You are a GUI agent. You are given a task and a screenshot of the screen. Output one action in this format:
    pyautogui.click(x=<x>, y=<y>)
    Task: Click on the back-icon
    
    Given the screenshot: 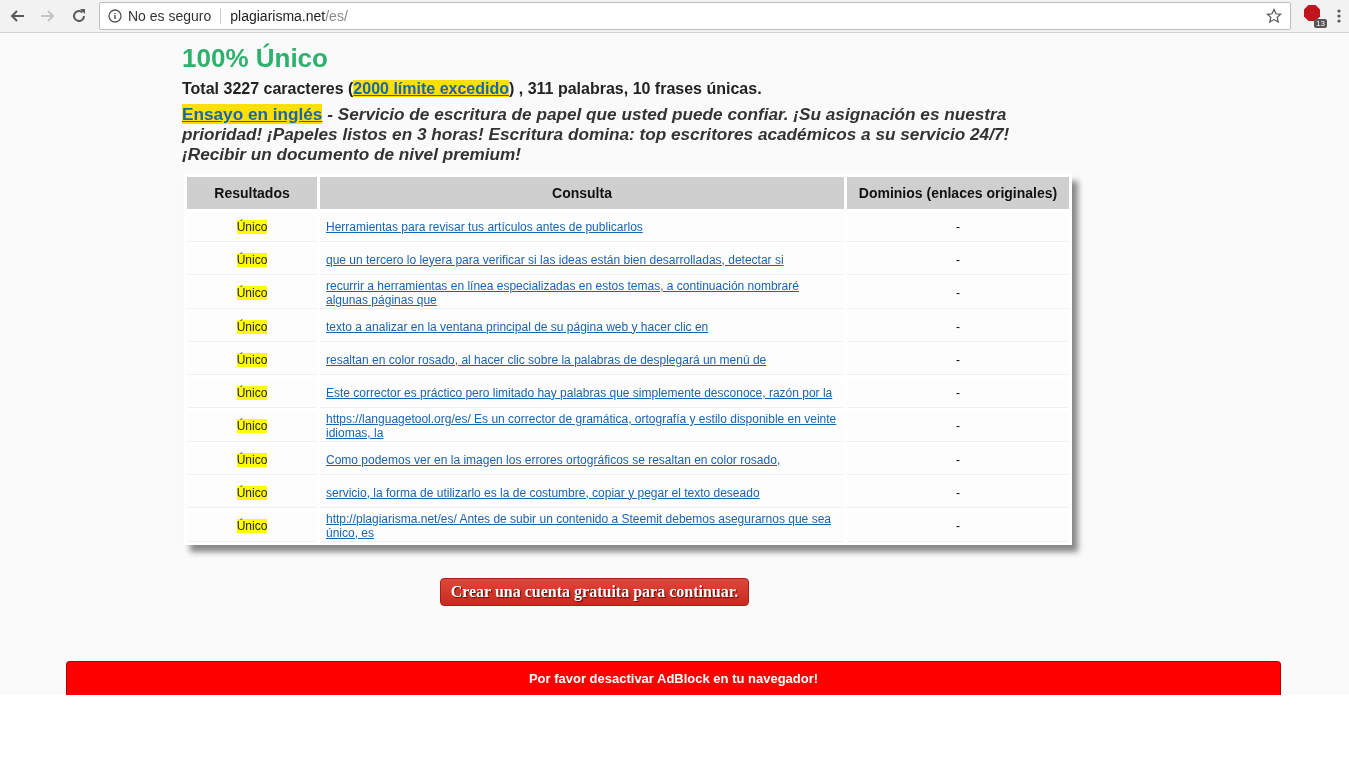 What is the action you would take?
    pyautogui.click(x=17, y=16)
    